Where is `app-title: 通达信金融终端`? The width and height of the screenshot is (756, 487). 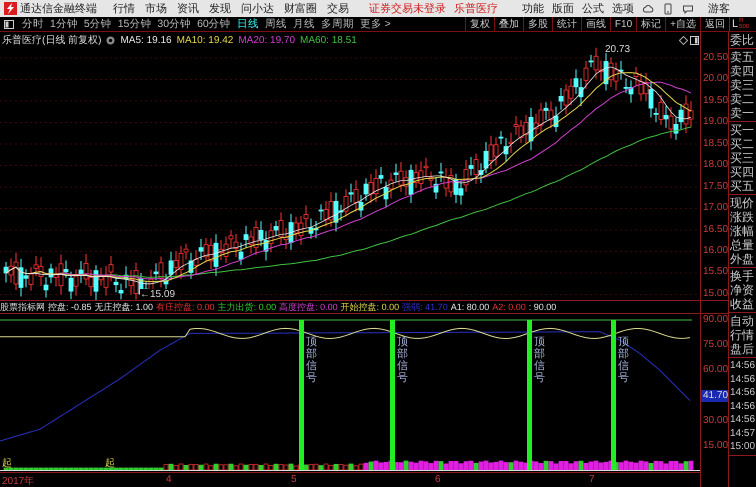
app-title: 通达信金融终端 is located at coordinates (58, 9).